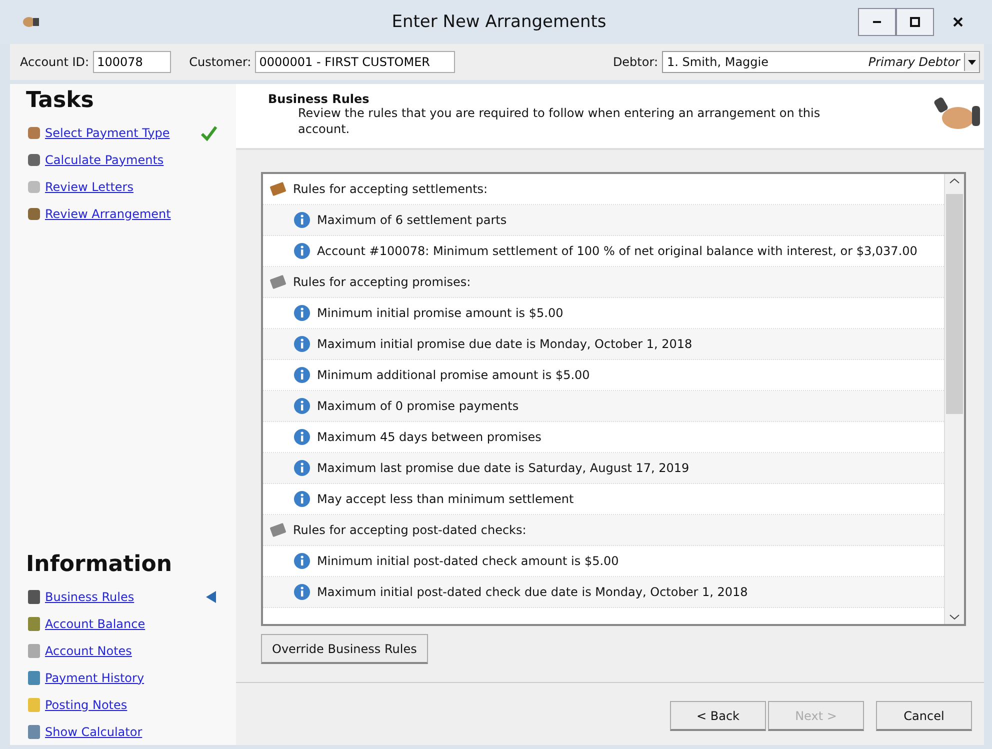 Image resolution: width=992 pixels, height=749 pixels. What do you see at coordinates (453, 375) in the screenshot?
I see `rule-text: Minimum additional promise amount is $5.00` at bounding box center [453, 375].